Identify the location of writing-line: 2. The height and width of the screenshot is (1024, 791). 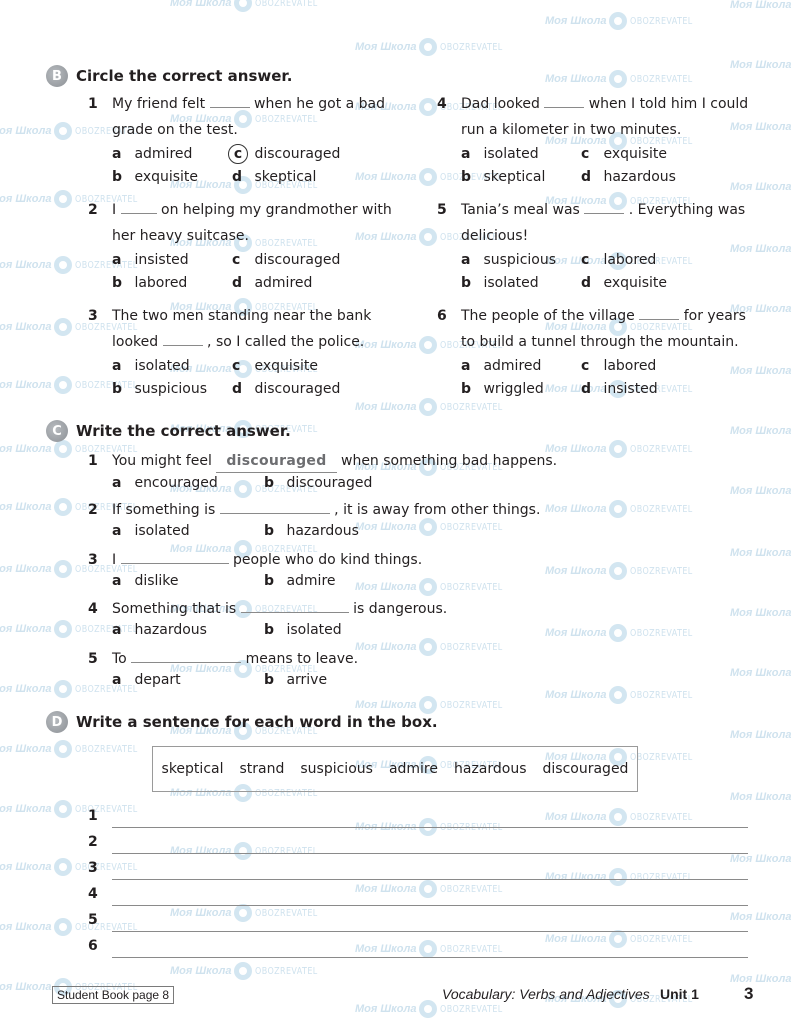
(418, 844).